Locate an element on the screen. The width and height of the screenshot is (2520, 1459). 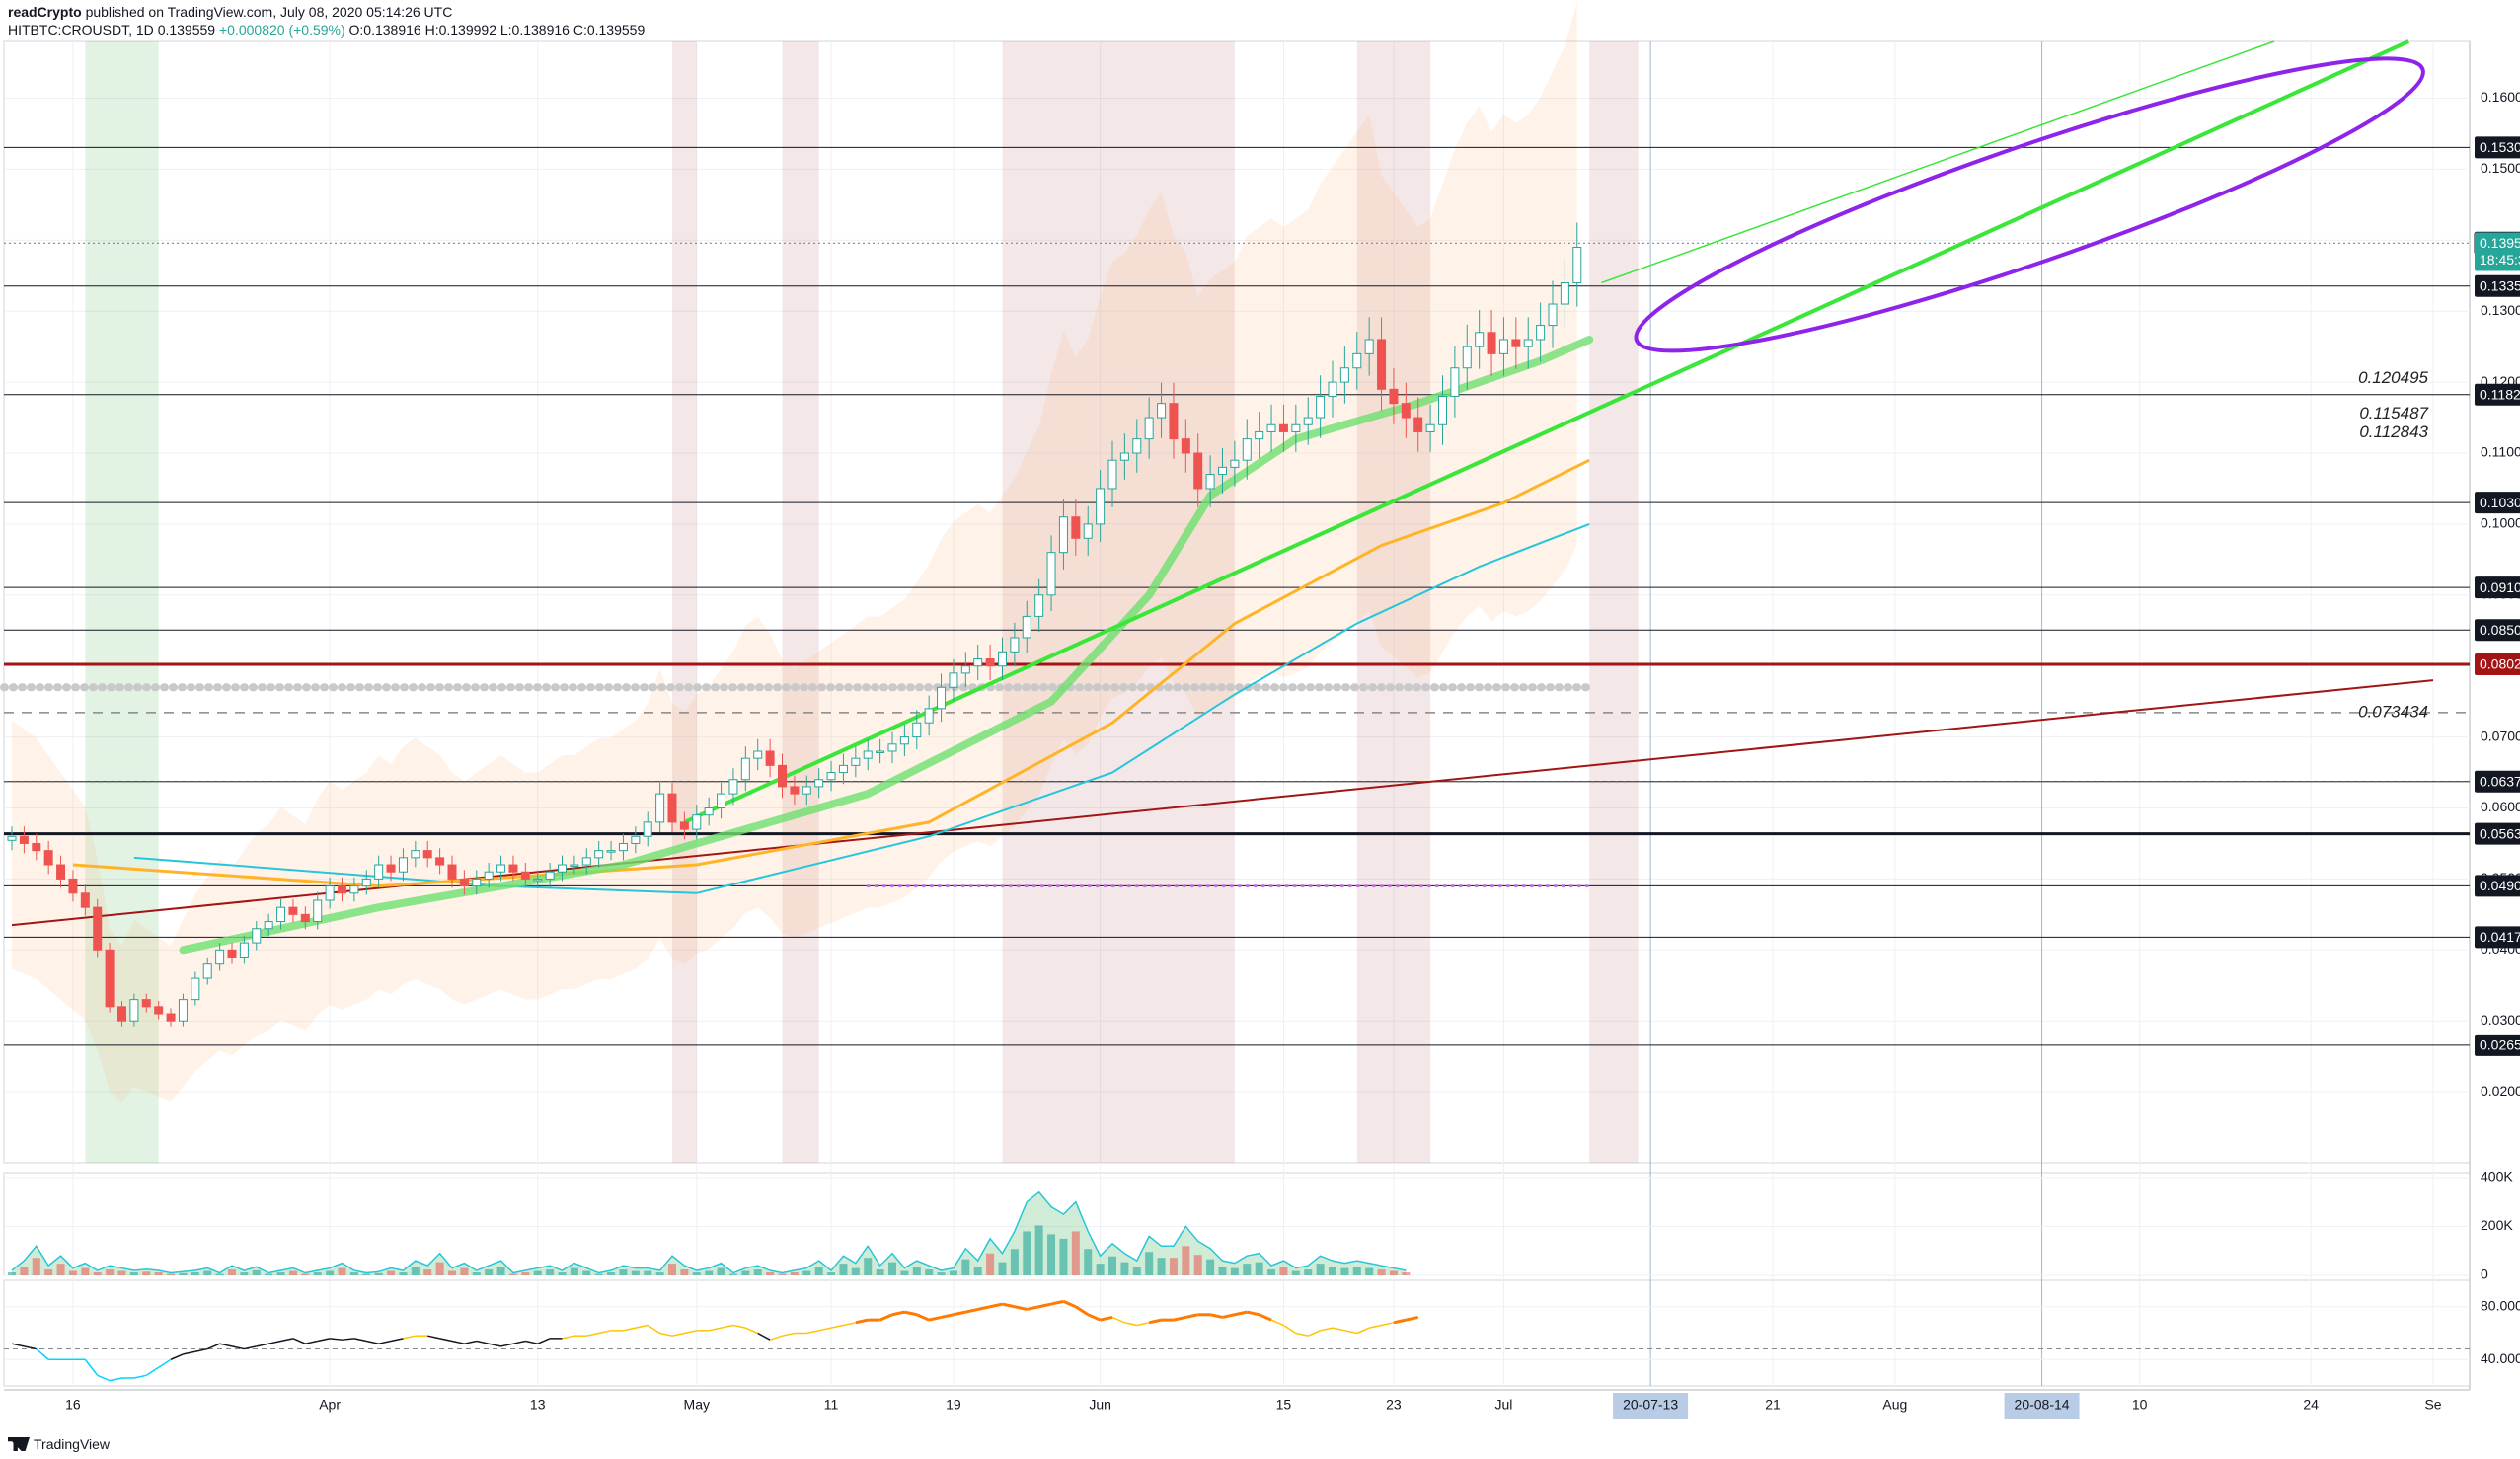
time-tick-label: Se is located at coordinates (2432, 1405).